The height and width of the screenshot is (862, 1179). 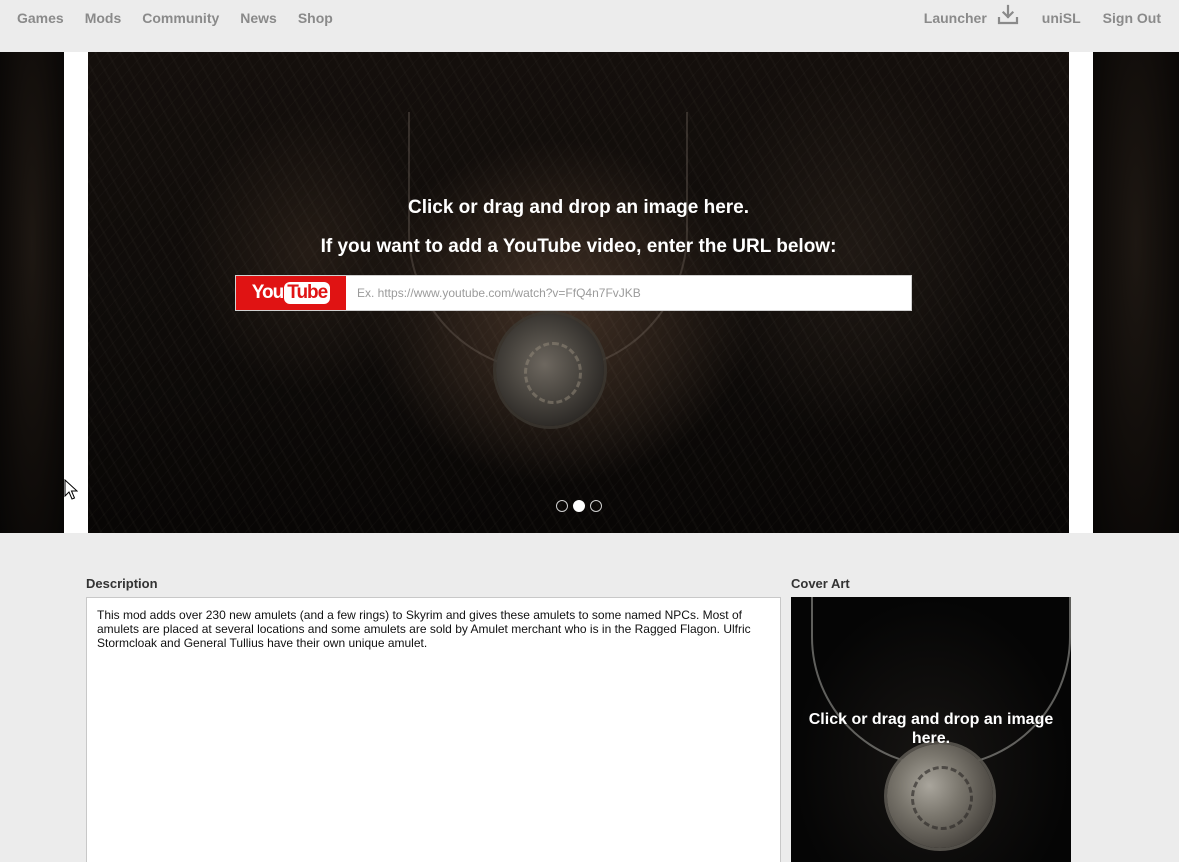 What do you see at coordinates (122, 583) in the screenshot?
I see `description-label: Description` at bounding box center [122, 583].